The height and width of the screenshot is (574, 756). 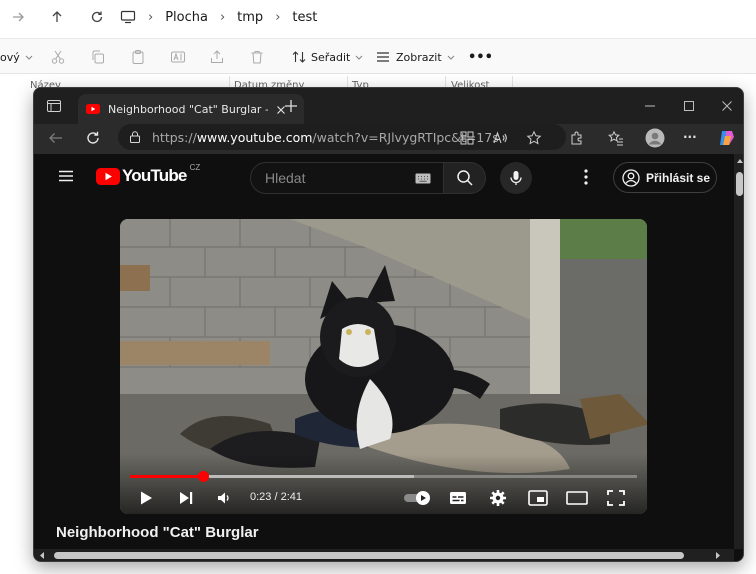 I want to click on search-placeholder: Hledat, so click(x=285, y=178).